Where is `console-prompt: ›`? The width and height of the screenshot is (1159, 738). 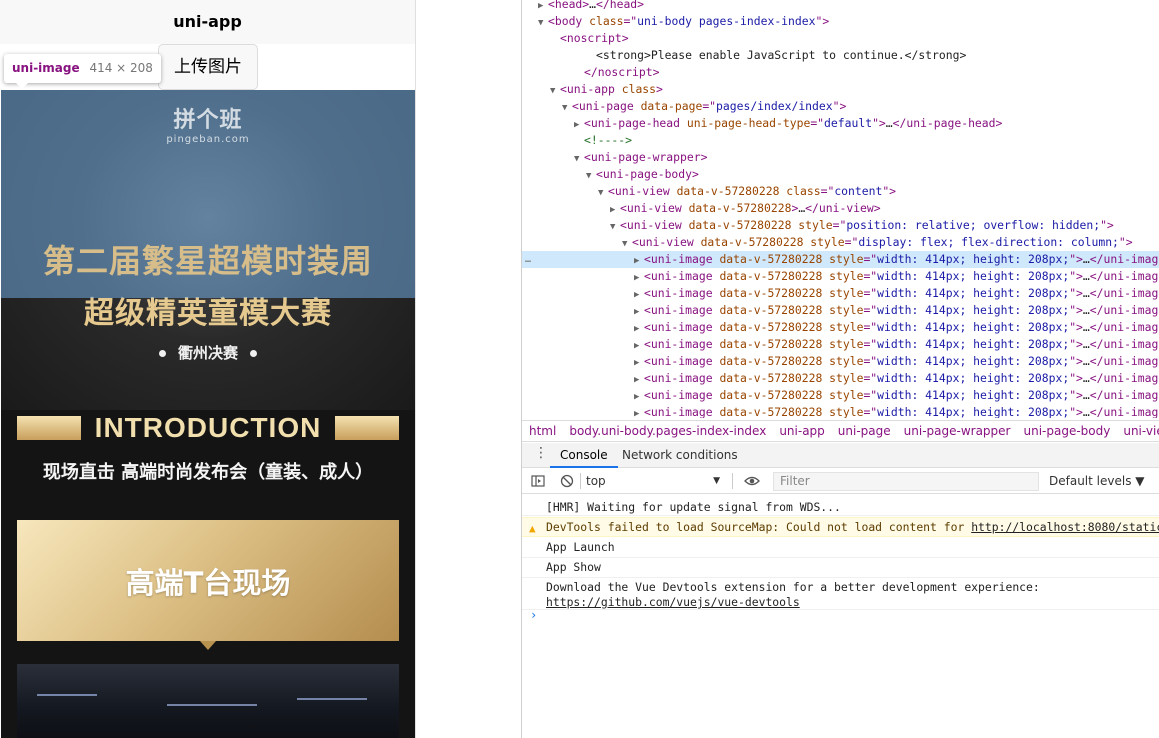
console-prompt: › is located at coordinates (533, 615).